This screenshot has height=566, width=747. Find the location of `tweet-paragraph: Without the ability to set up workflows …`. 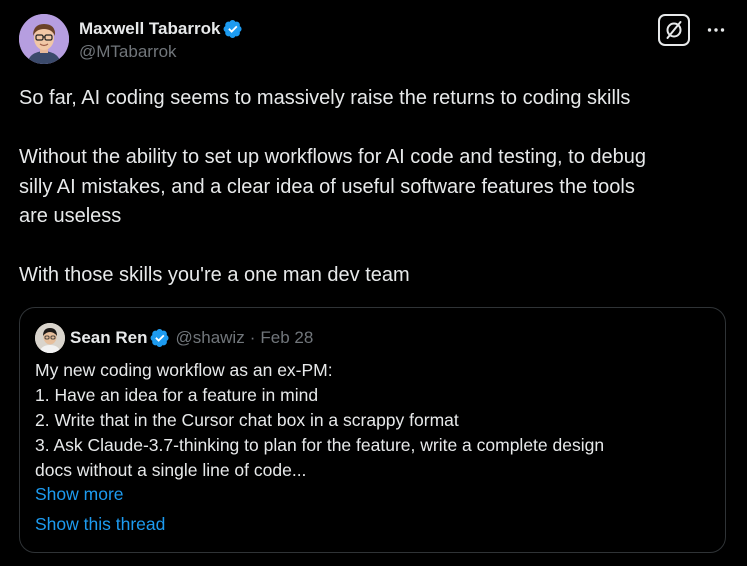

tweet-paragraph: Without the ability to set up workflows … is located at coordinates (333, 186).